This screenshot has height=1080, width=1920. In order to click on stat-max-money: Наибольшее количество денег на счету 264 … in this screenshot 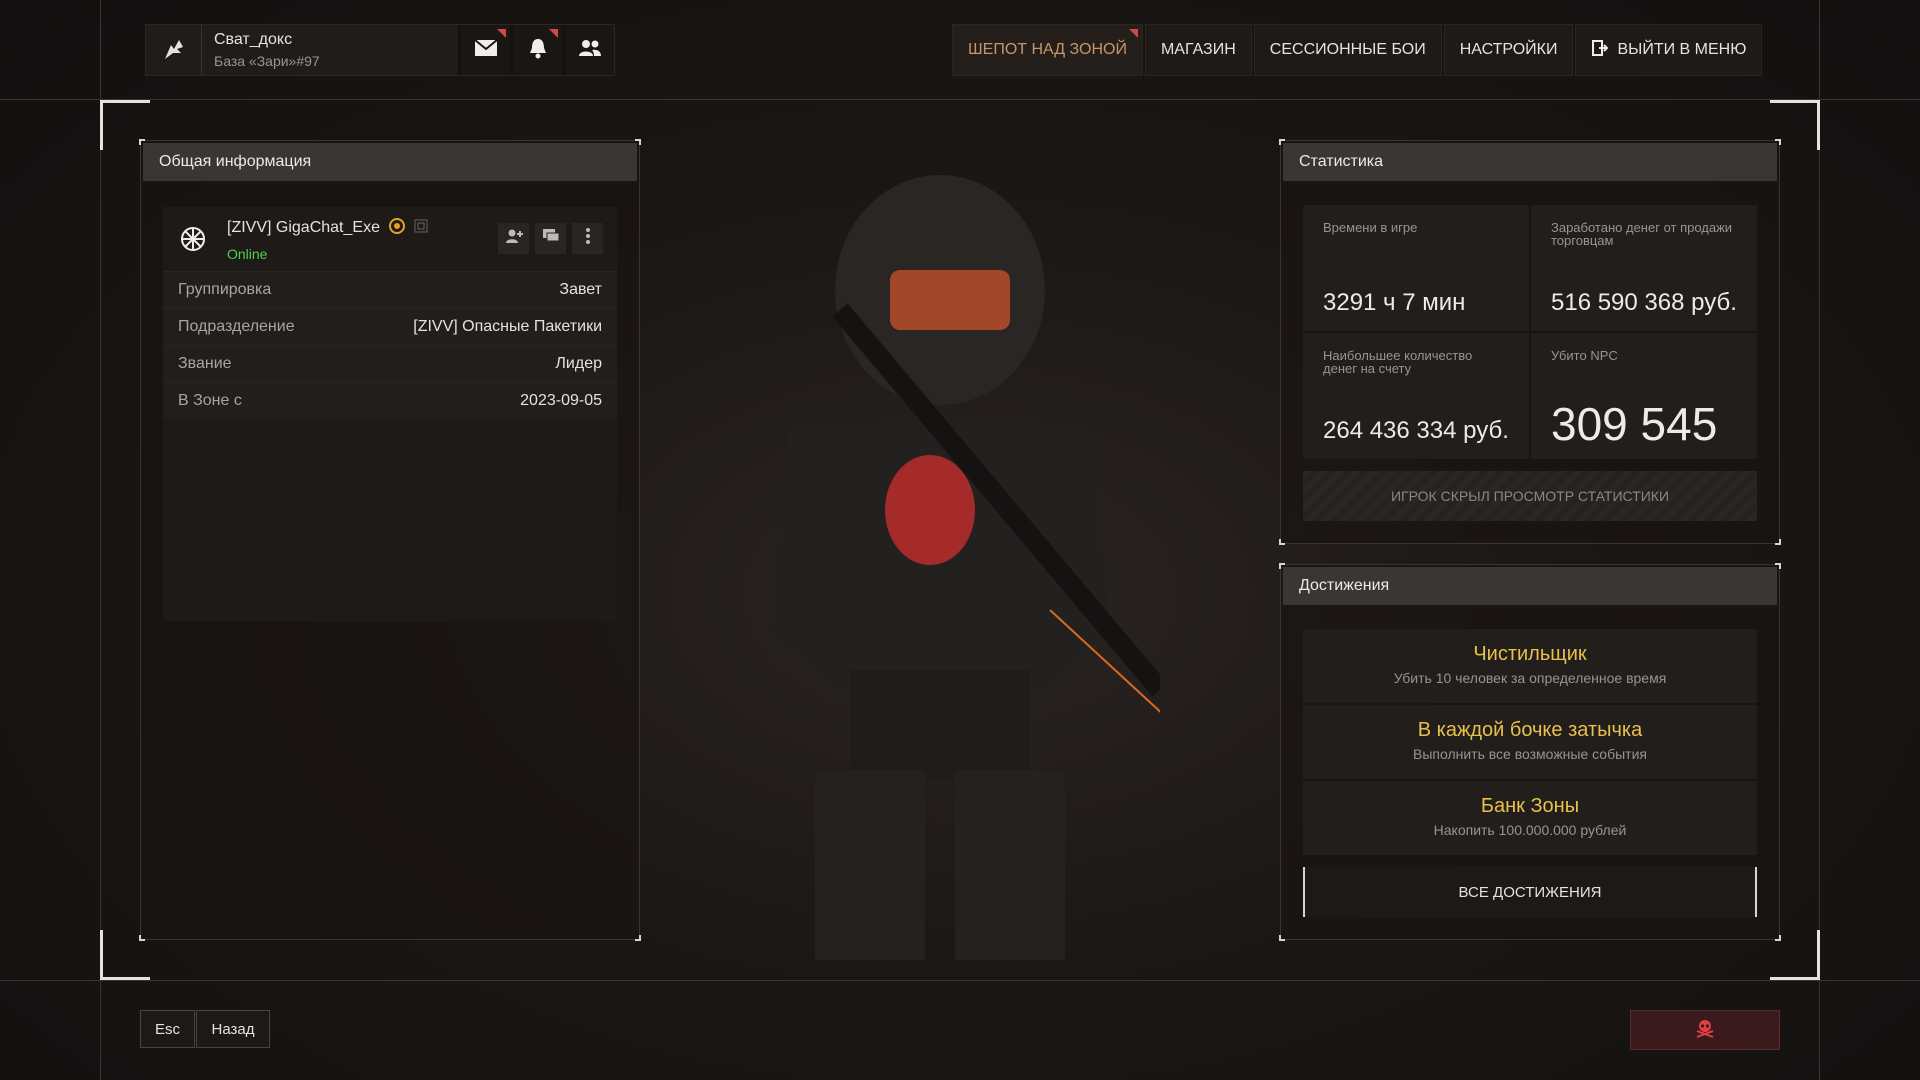, I will do `click(1416, 396)`.